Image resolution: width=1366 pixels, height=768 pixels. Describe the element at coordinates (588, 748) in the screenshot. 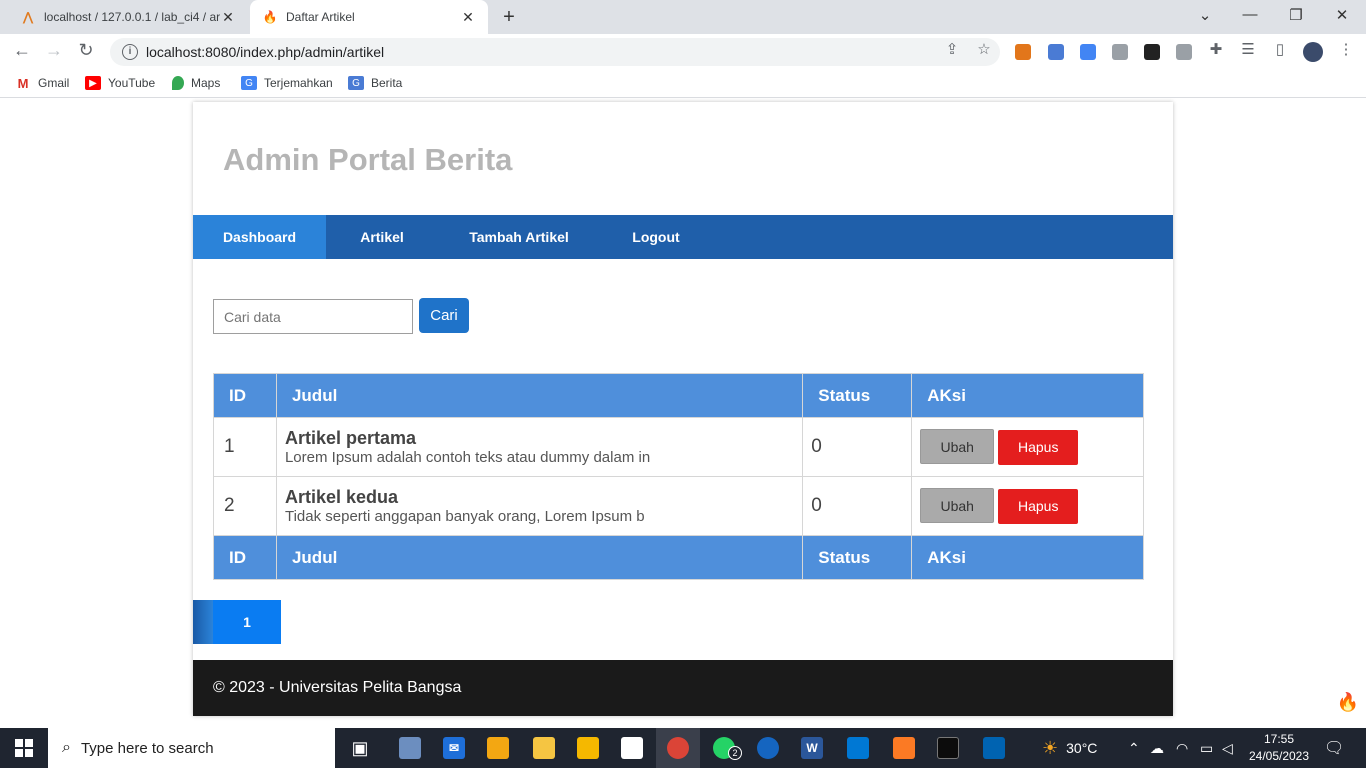

I see `file-explorer-icon` at that location.